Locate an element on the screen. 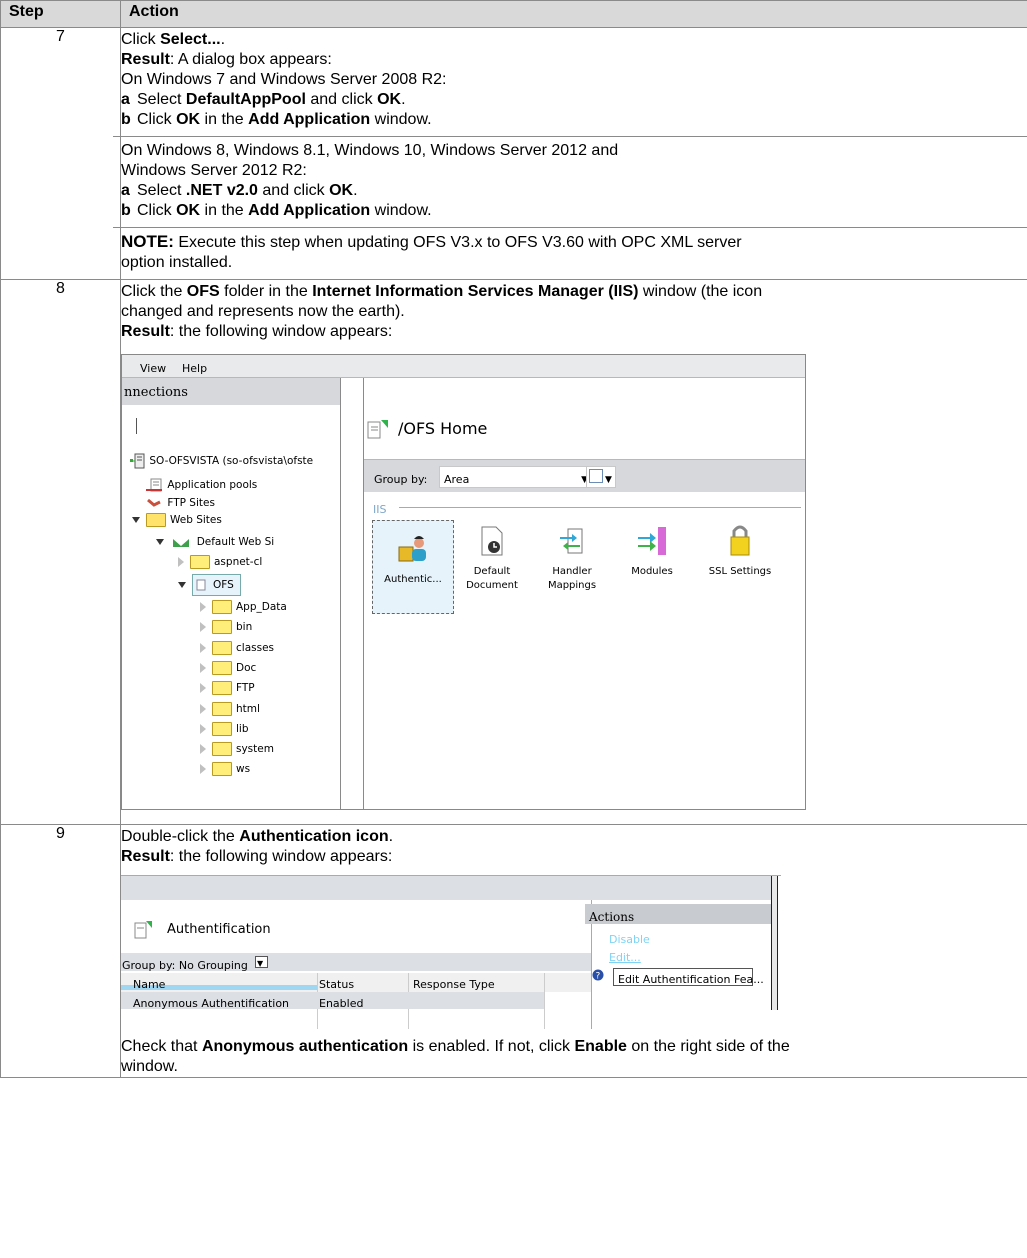 This screenshot has height=1258, width=1027. vertical-scrollbar is located at coordinates (774, 943).